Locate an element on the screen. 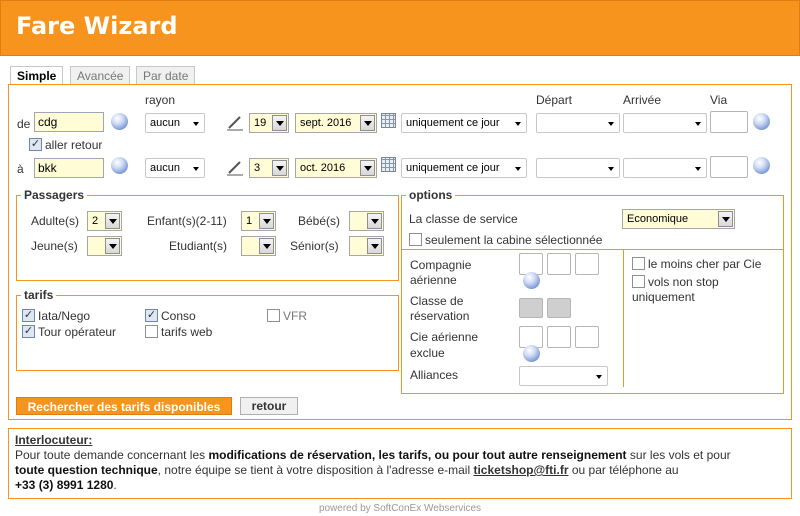  excluded-airline-label: Cie aérienne is located at coordinates (444, 337).